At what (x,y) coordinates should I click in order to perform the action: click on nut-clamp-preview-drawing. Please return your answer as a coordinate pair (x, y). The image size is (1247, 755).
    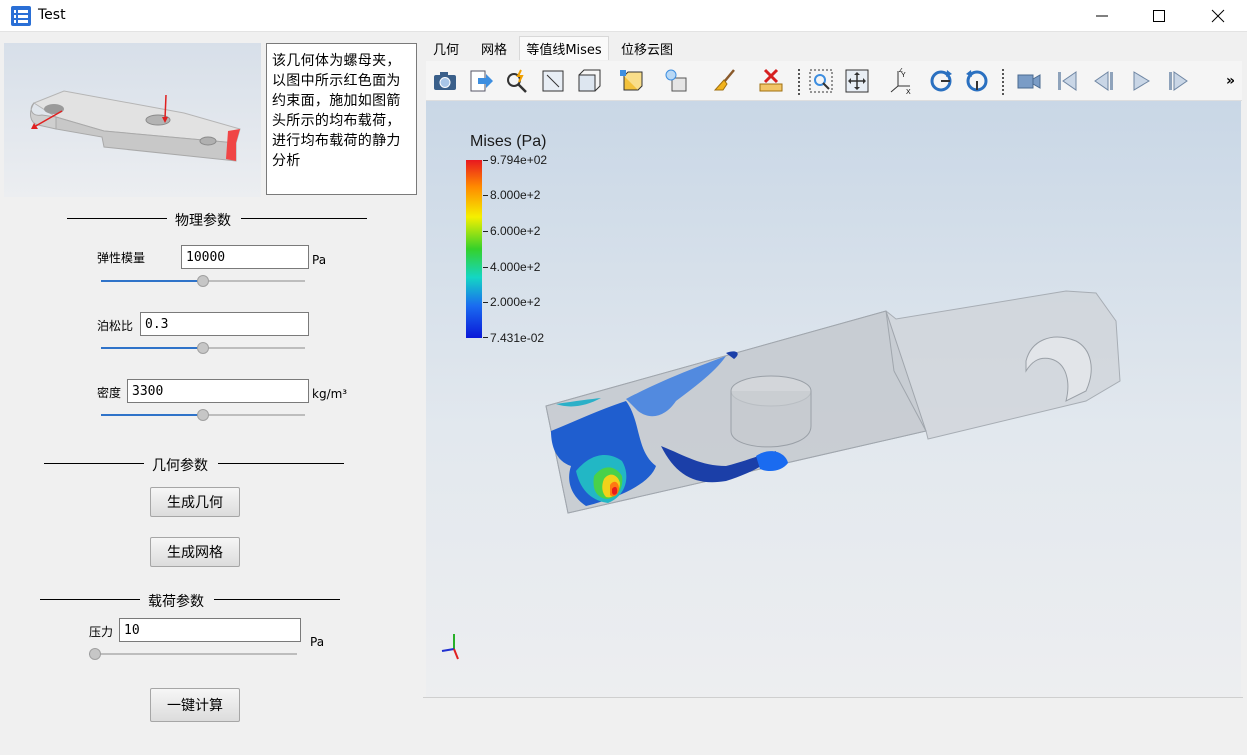
    Looking at the image, I should click on (135, 126).